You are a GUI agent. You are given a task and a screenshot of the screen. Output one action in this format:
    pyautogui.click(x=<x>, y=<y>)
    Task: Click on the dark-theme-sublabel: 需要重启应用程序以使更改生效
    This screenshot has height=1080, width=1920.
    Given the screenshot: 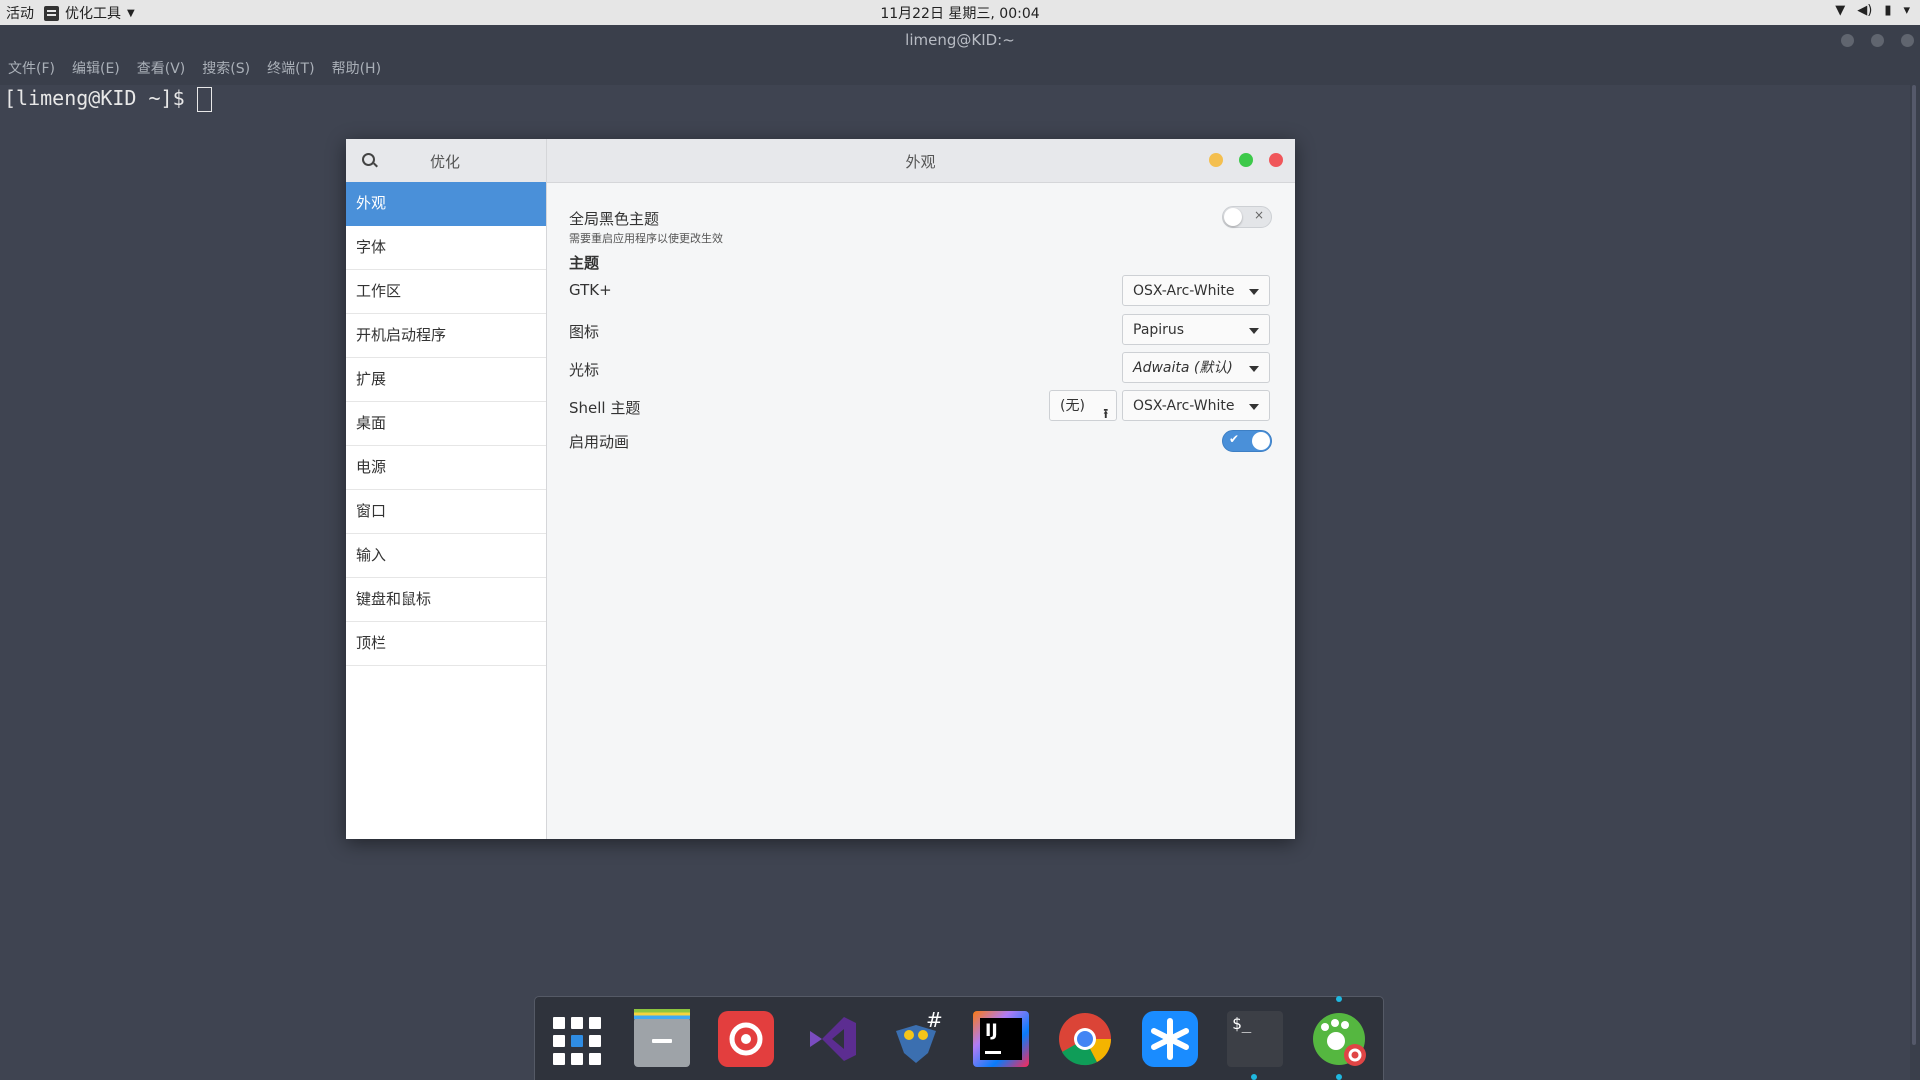 What is the action you would take?
    pyautogui.click(x=646, y=238)
    